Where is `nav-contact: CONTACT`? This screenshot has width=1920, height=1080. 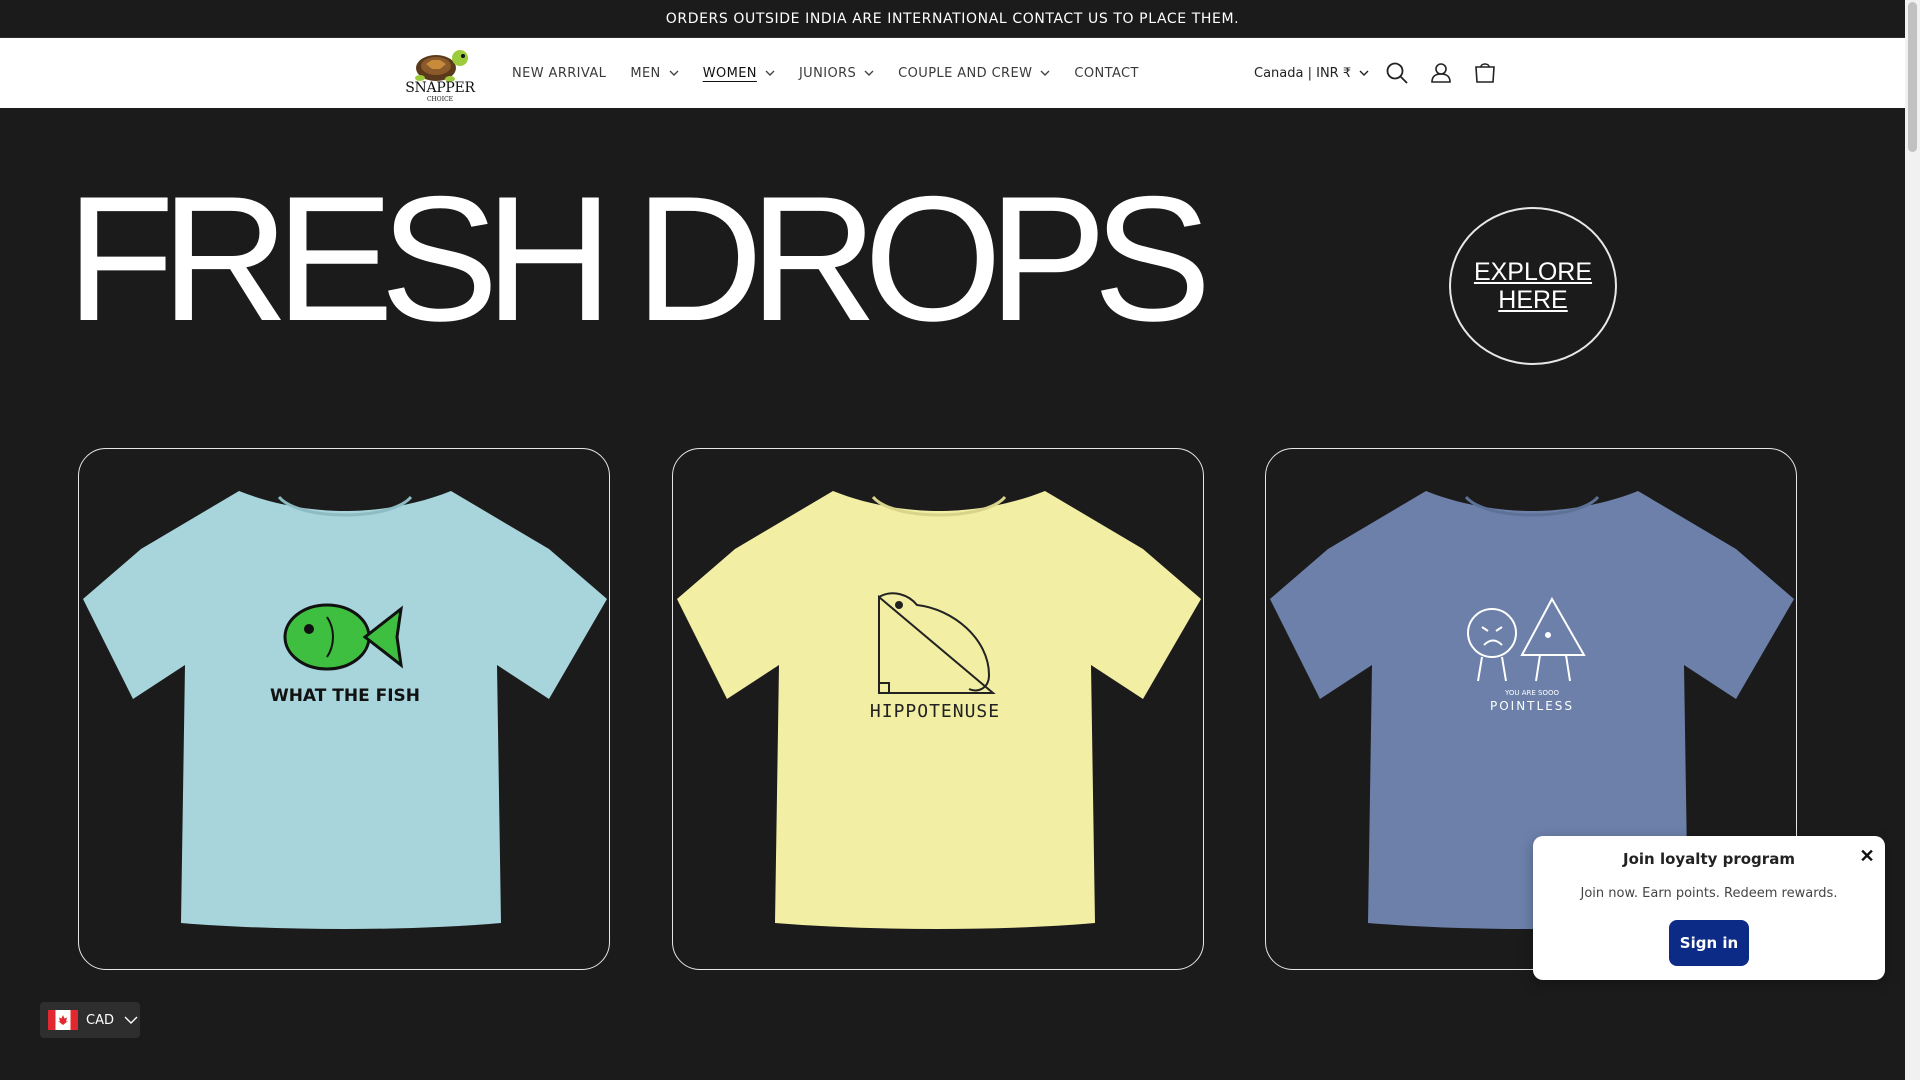
nav-contact: CONTACT is located at coordinates (1106, 73).